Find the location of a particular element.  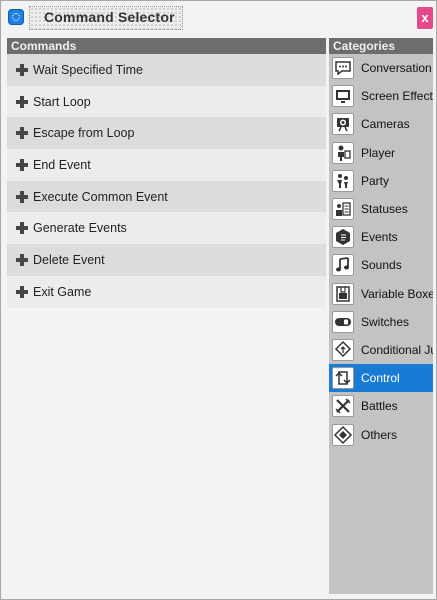

category-label: Cameras is located at coordinates (385, 124).